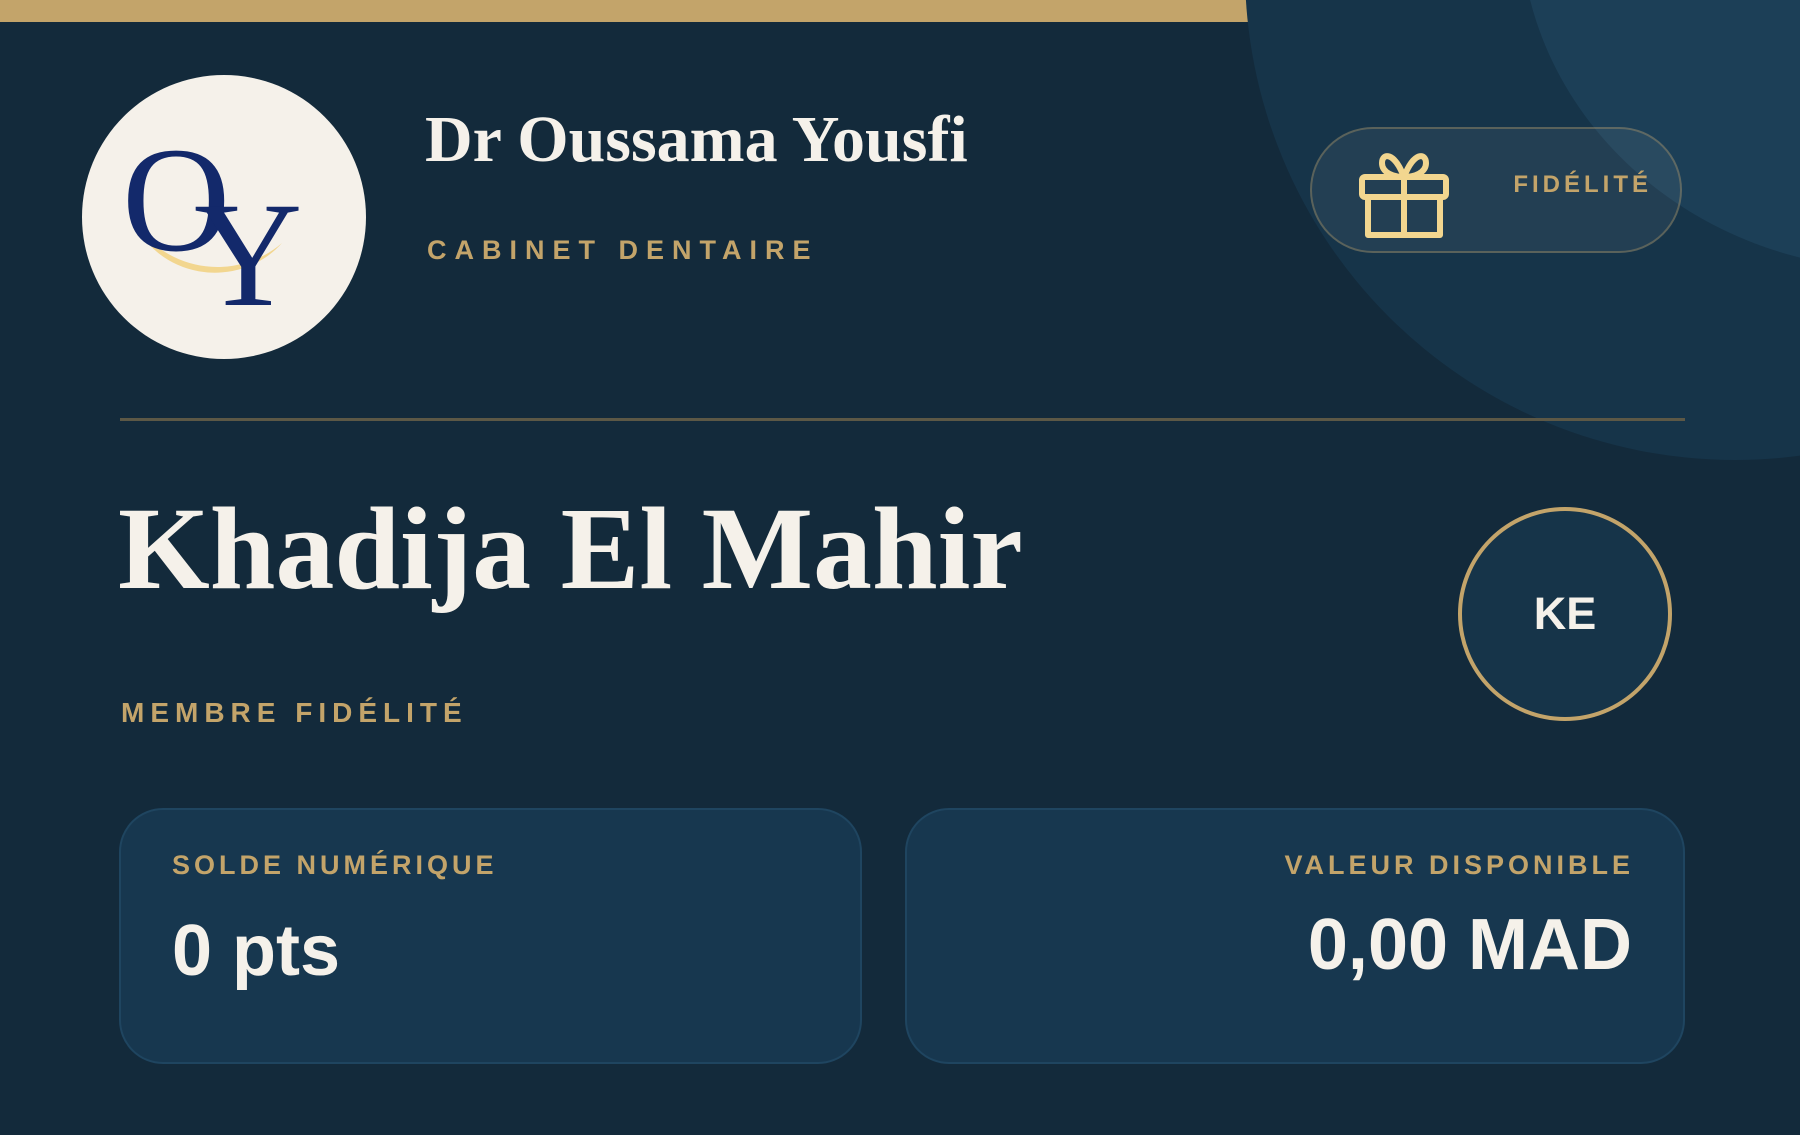  What do you see at coordinates (490, 936) in the screenshot?
I see `points-balance-panel: SOLDE NUMÉRIQUE 0 pts` at bounding box center [490, 936].